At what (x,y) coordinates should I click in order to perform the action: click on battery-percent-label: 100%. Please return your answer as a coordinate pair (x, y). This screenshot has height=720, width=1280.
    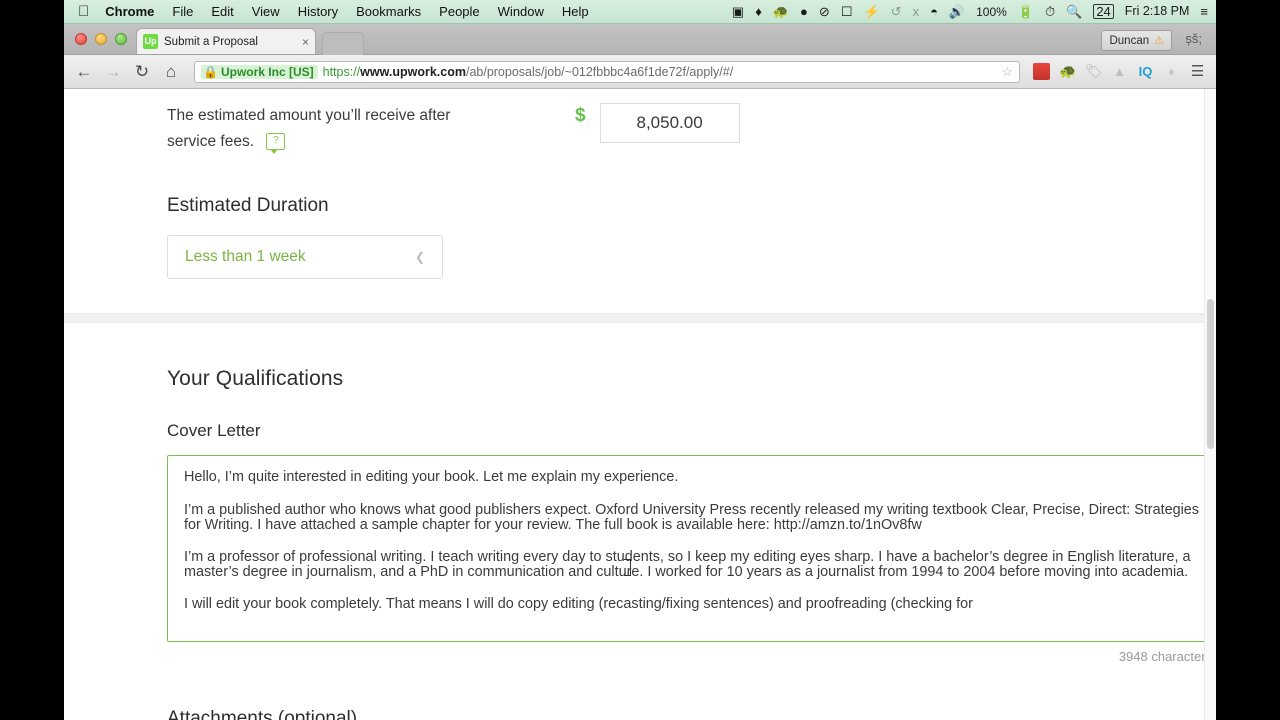
    Looking at the image, I should click on (991, 11).